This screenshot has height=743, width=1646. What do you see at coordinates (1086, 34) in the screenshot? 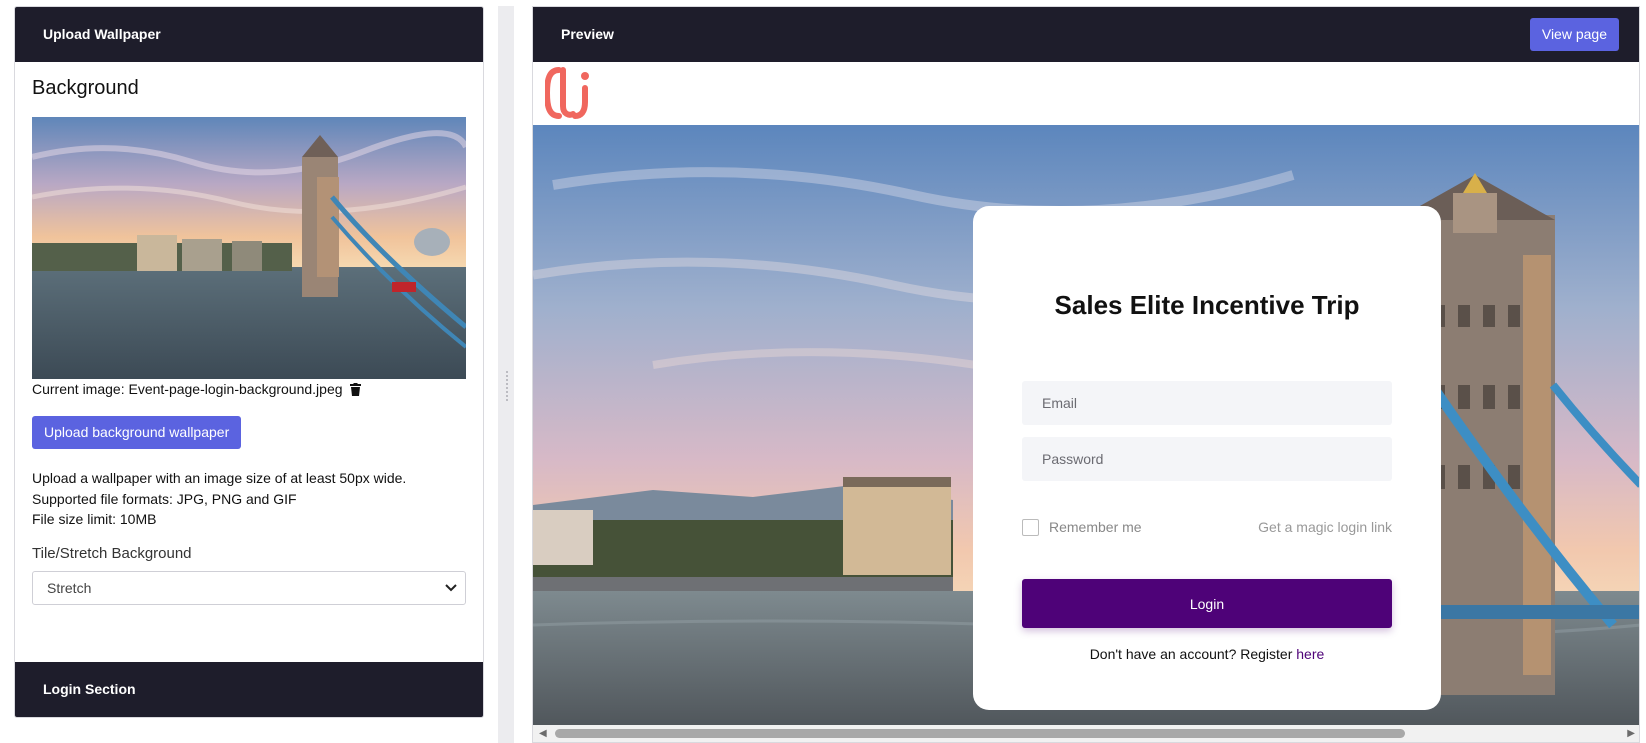
I see `preview-header: Preview View page` at bounding box center [1086, 34].